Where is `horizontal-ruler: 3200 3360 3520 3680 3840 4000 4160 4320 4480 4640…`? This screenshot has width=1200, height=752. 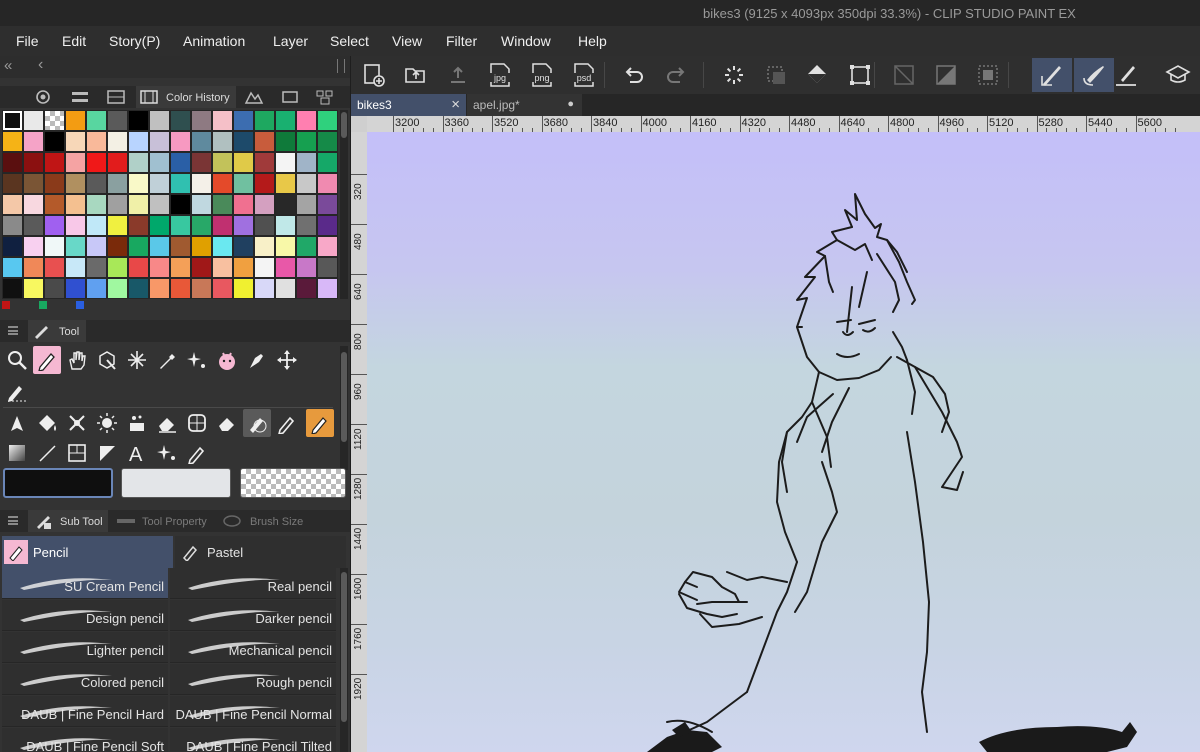
horizontal-ruler: 3200 3360 3520 3680 3840 4000 4160 4320 4480 4640… is located at coordinates (783, 124).